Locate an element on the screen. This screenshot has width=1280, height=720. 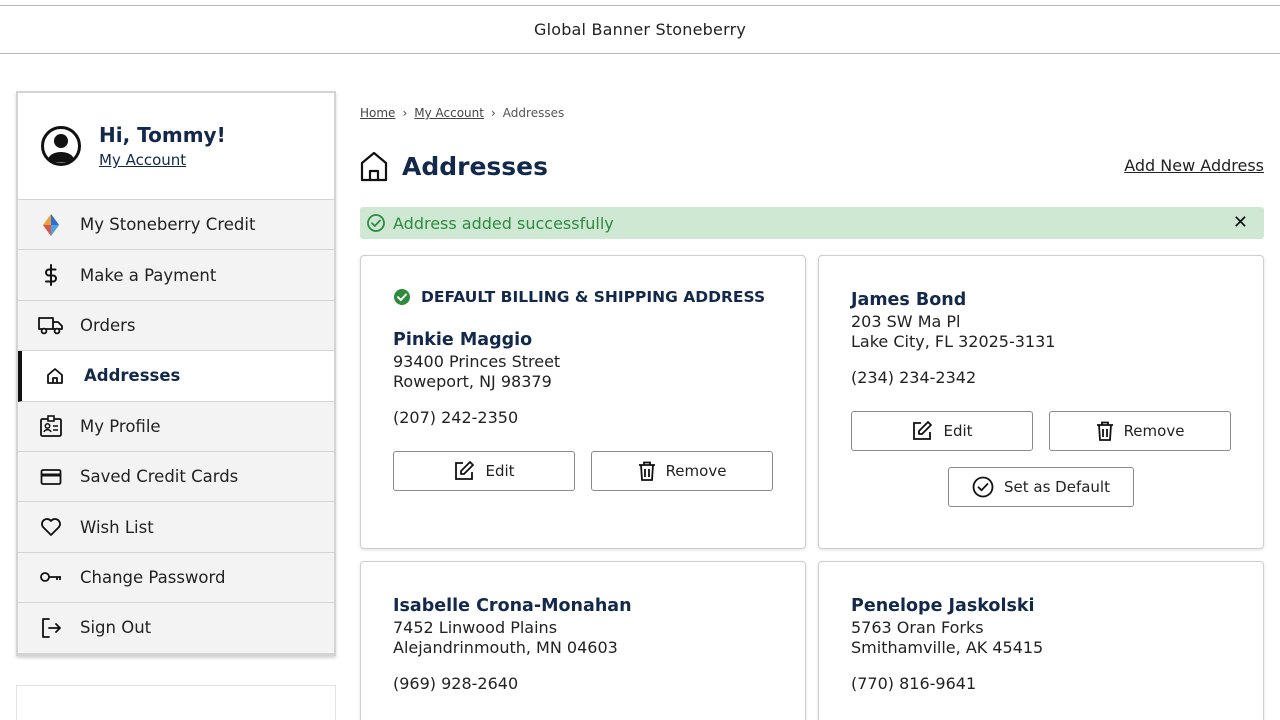
sidebar-item-label: Orders is located at coordinates (108, 325).